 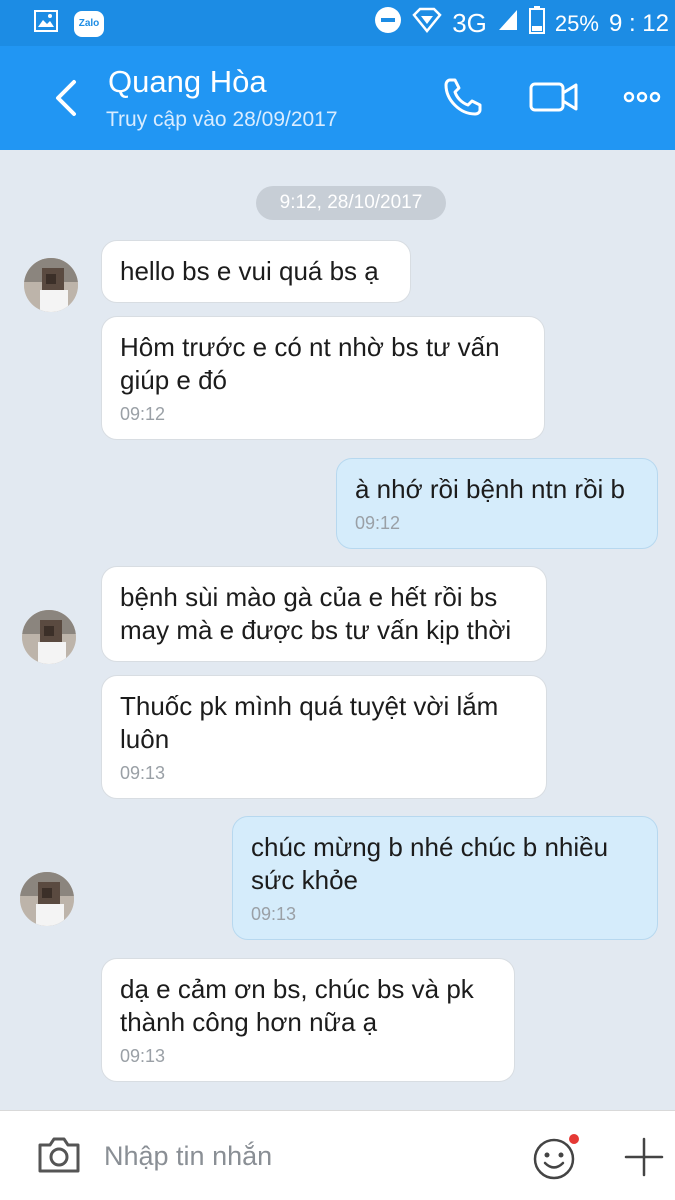 I want to click on message-input-bar: Nhập tin nhắn, so click(x=337, y=1155).